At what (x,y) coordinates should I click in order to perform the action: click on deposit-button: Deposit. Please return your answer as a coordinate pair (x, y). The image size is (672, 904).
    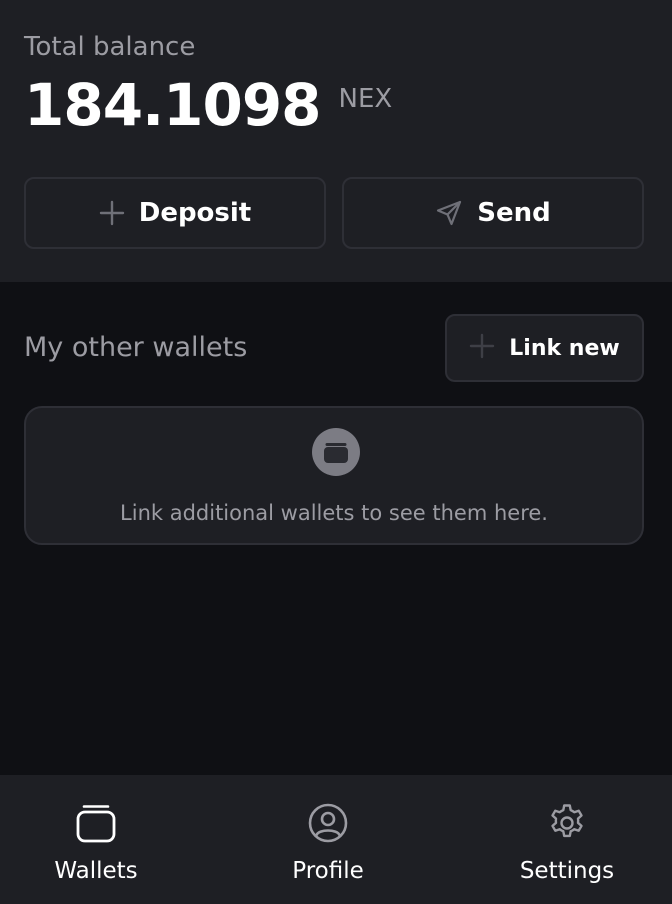
    Looking at the image, I should click on (175, 213).